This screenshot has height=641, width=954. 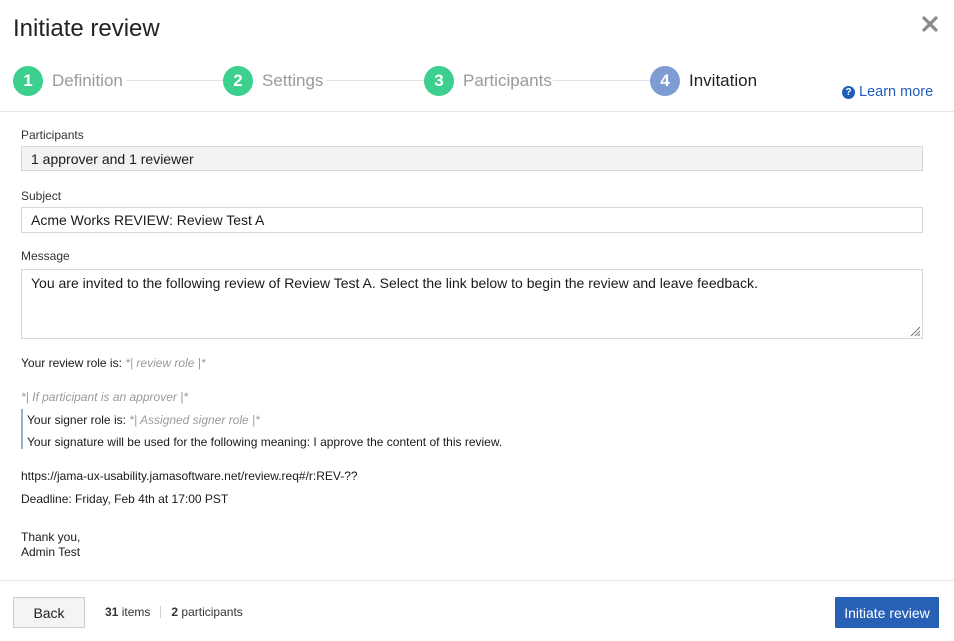 What do you see at coordinates (477, 111) in the screenshot?
I see `header-divider` at bounding box center [477, 111].